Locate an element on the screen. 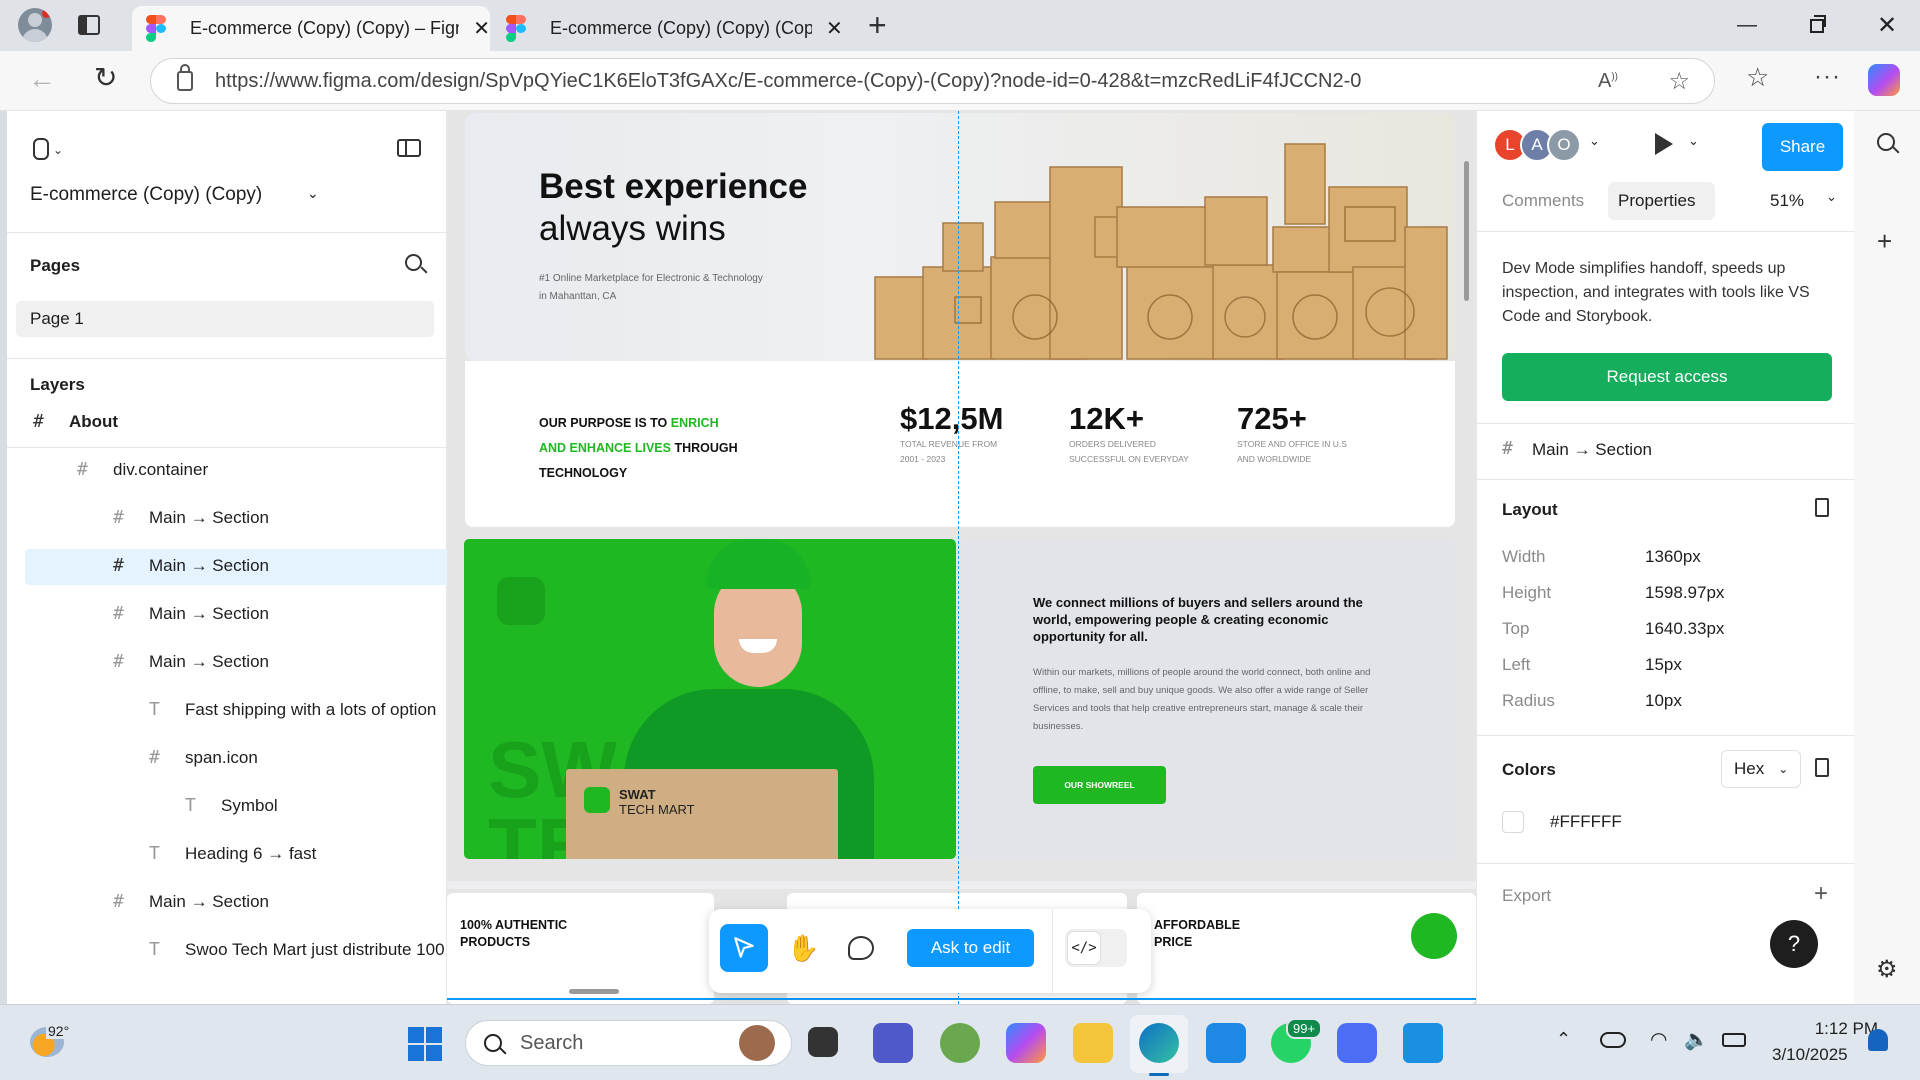  sidebar-add-icon: + is located at coordinates (1884, 241).